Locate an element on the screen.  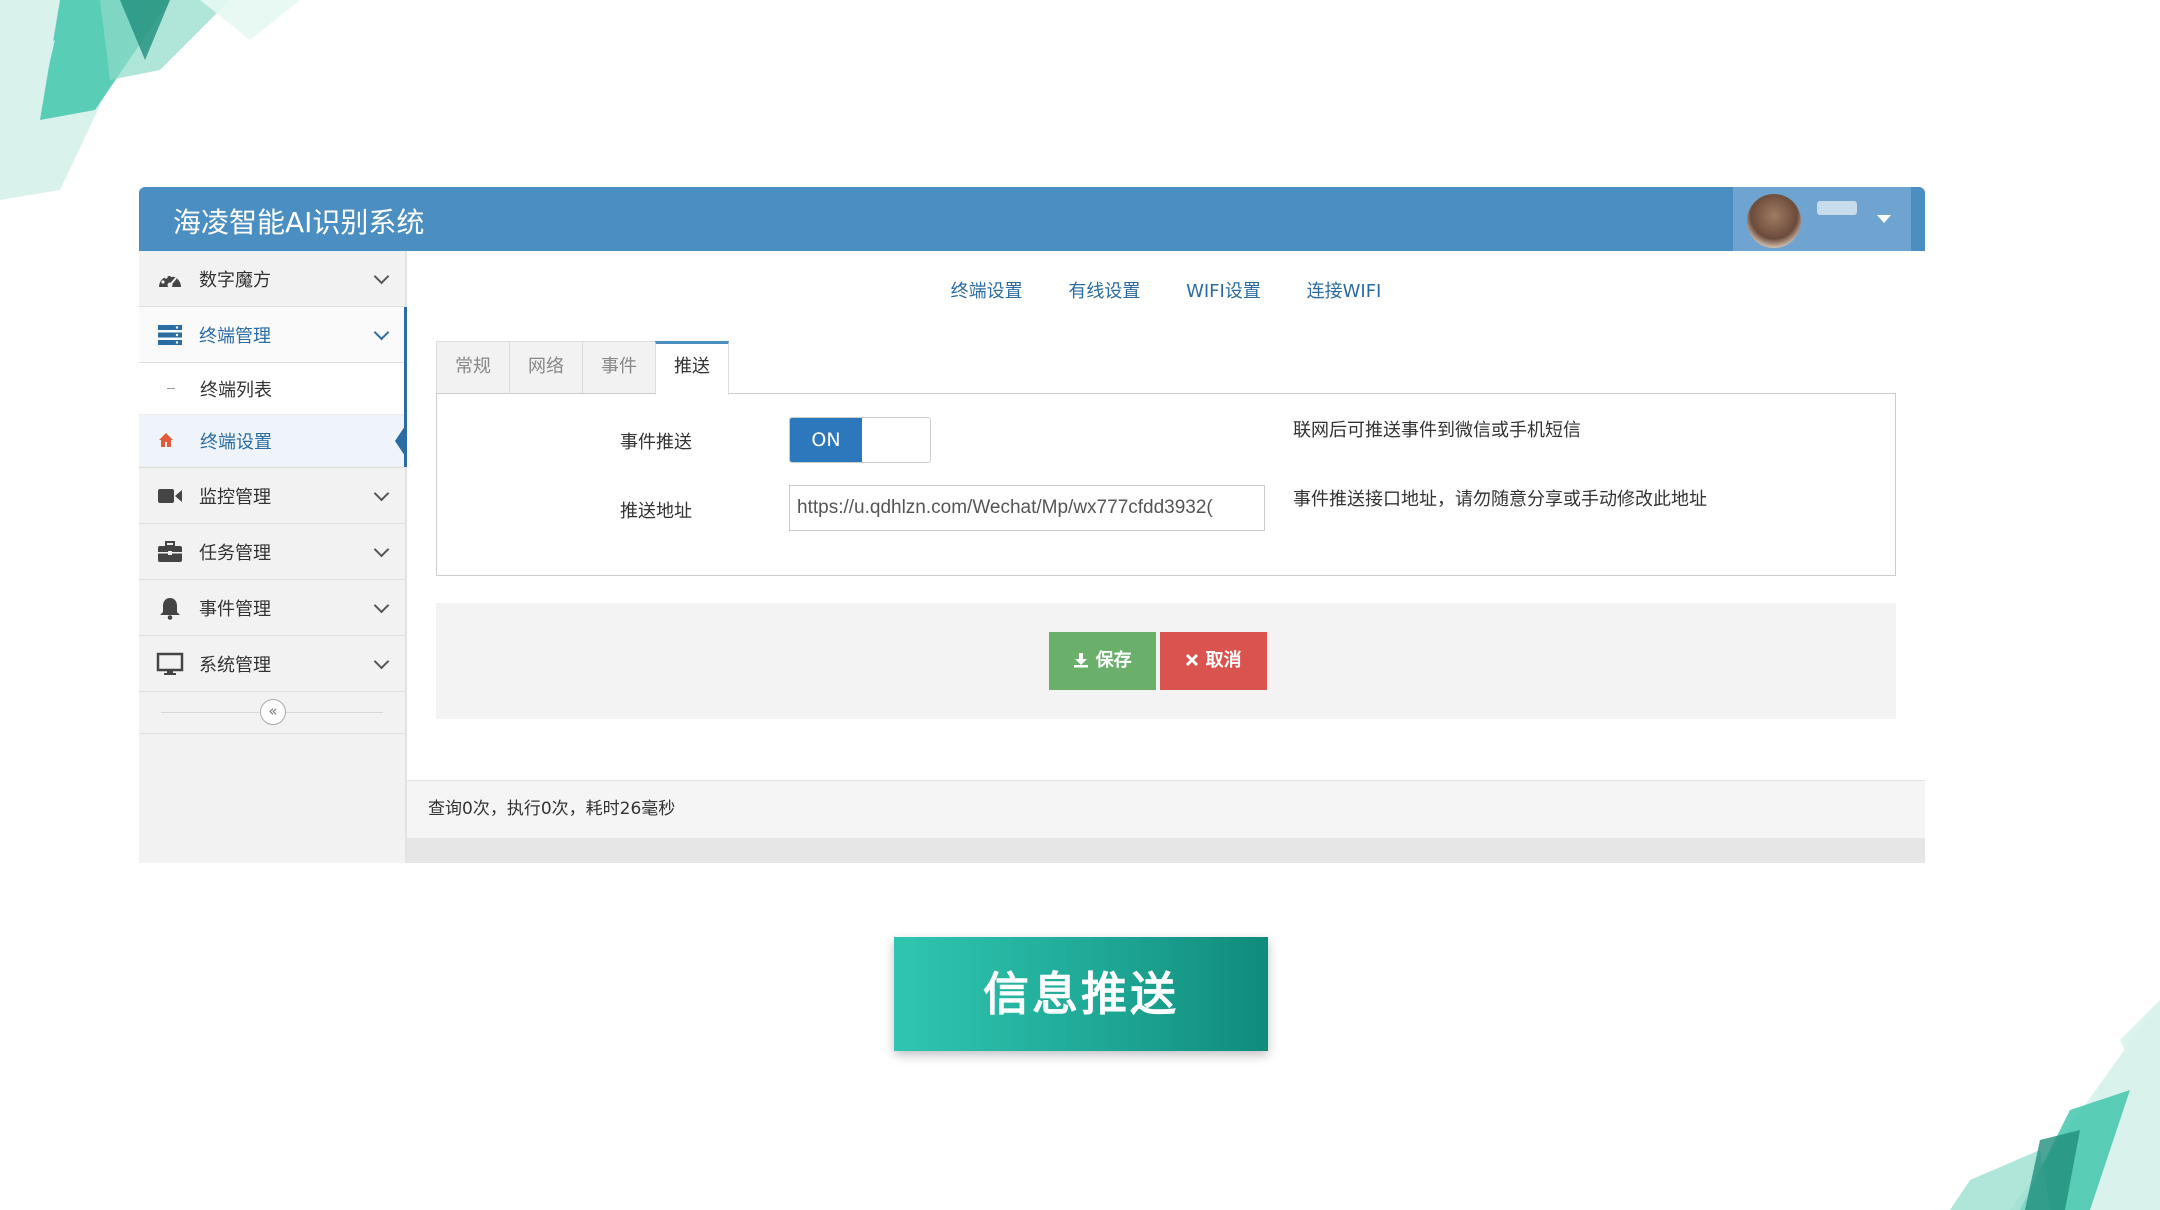
server-icon is located at coordinates (170, 335).